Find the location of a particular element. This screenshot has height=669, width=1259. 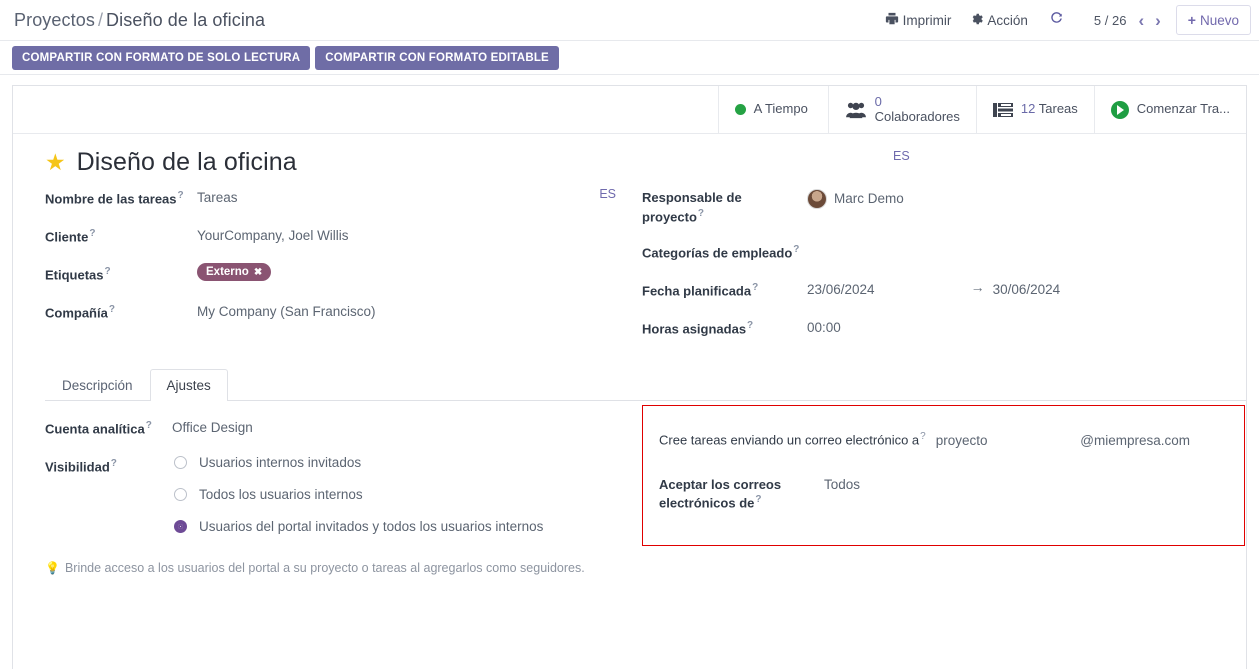

label-analytic-account-text: Cuenta analítica is located at coordinates (95, 429).